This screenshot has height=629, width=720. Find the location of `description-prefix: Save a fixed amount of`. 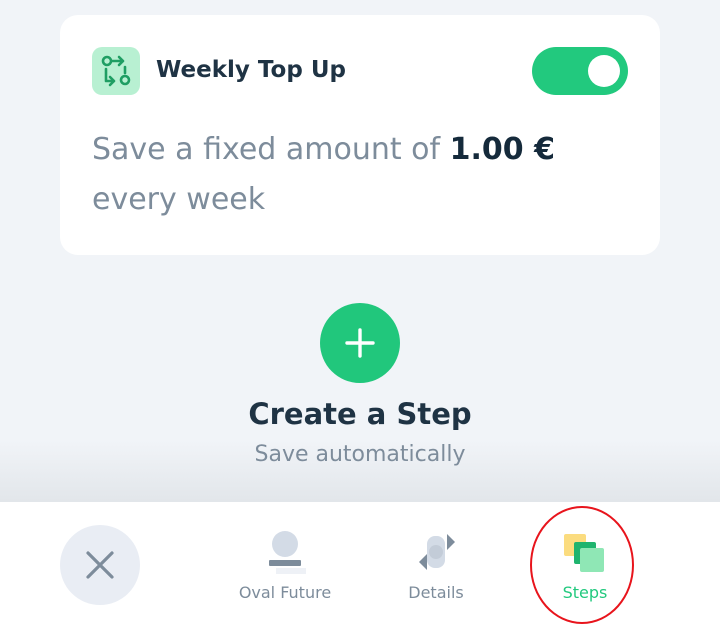

description-prefix: Save a fixed amount of is located at coordinates (271, 149).